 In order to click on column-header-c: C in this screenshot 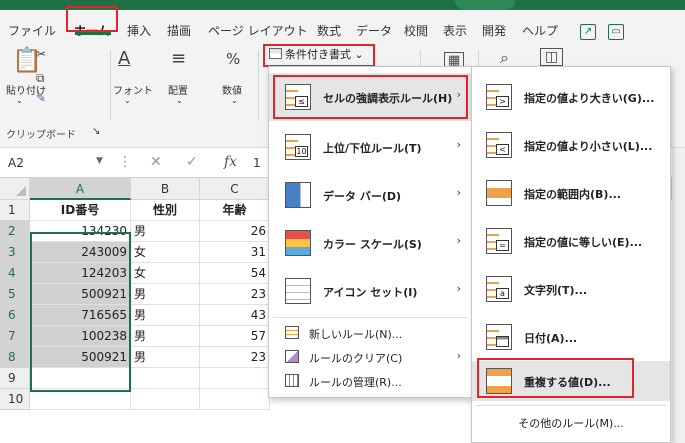, I will do `click(235, 189)`.